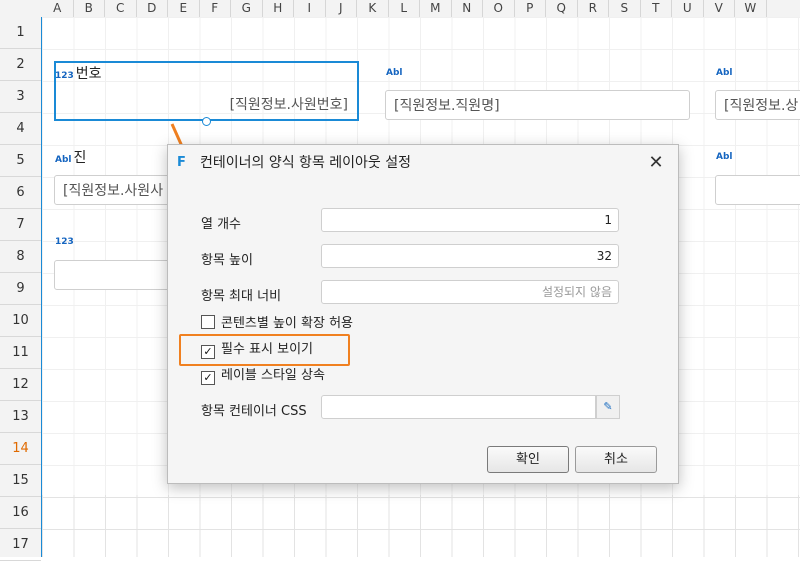  Describe the element at coordinates (241, 296) in the screenshot. I see `item-max-width-label: 항목 최대 너비` at that location.